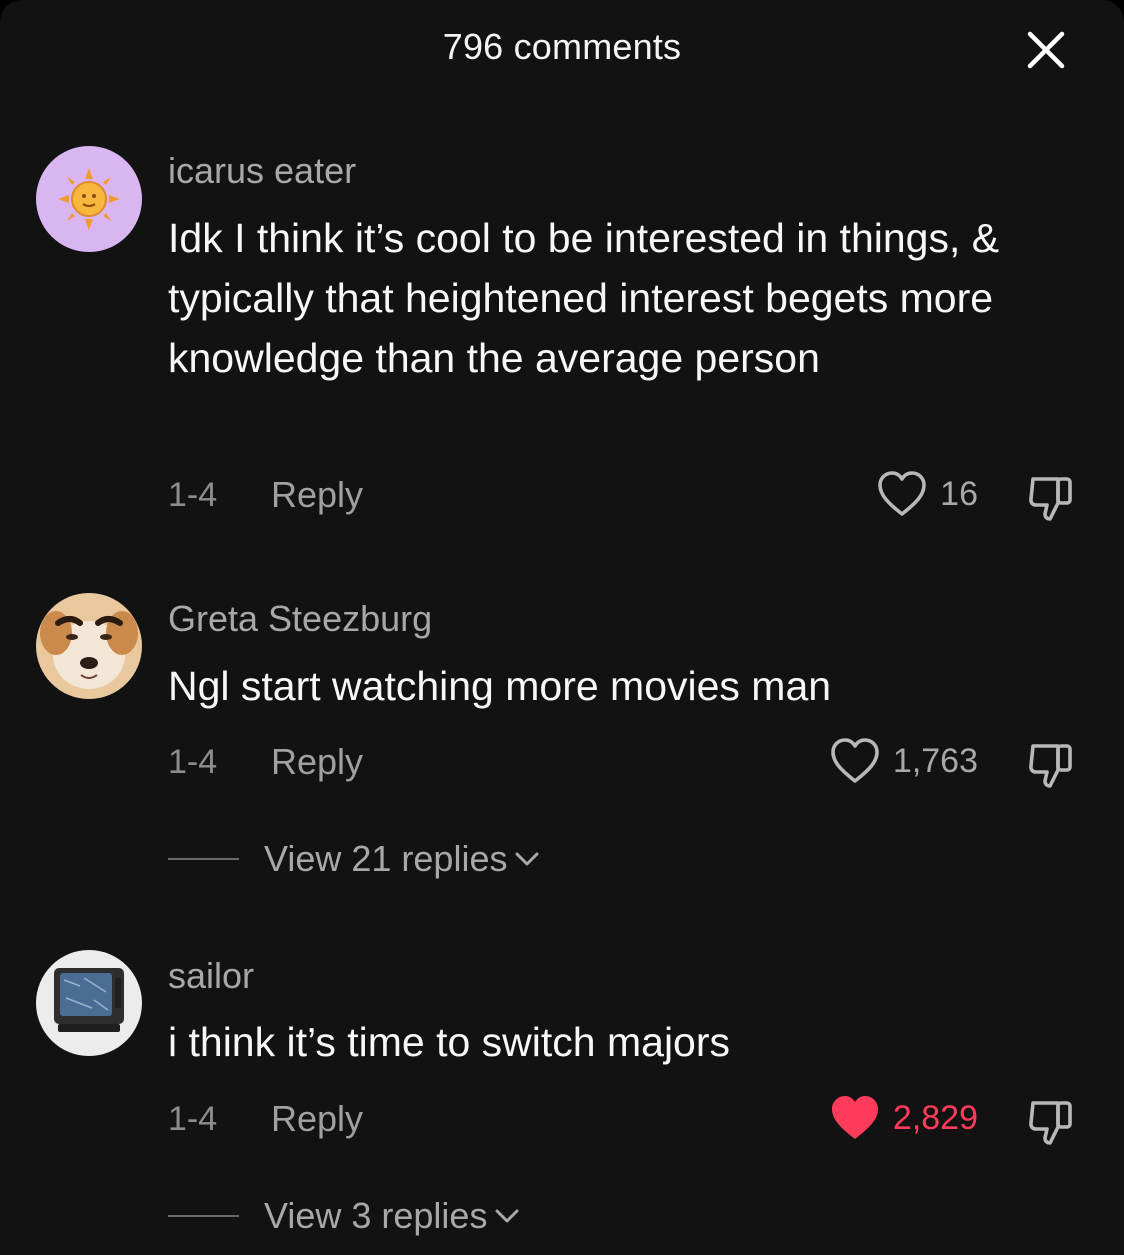 This screenshot has width=1124, height=1255. What do you see at coordinates (262, 171) in the screenshot?
I see `comment-username: icarus eater` at bounding box center [262, 171].